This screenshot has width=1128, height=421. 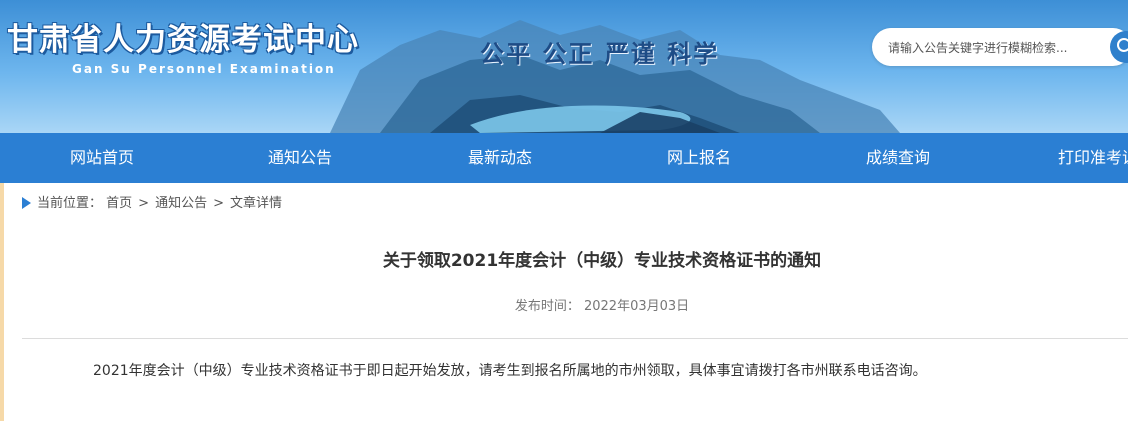 I want to click on search-icon, so click(x=1122, y=45).